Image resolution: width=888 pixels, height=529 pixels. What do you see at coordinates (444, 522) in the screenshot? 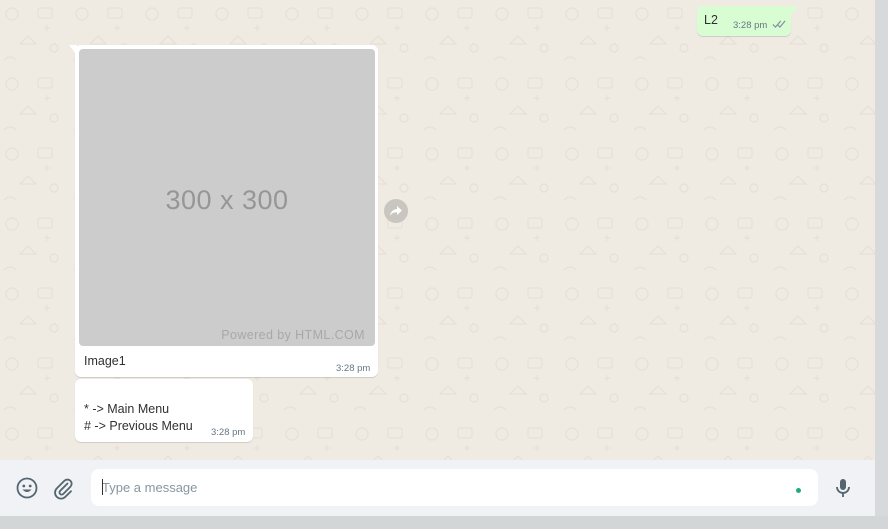
I see `window-bottom-edge` at bounding box center [444, 522].